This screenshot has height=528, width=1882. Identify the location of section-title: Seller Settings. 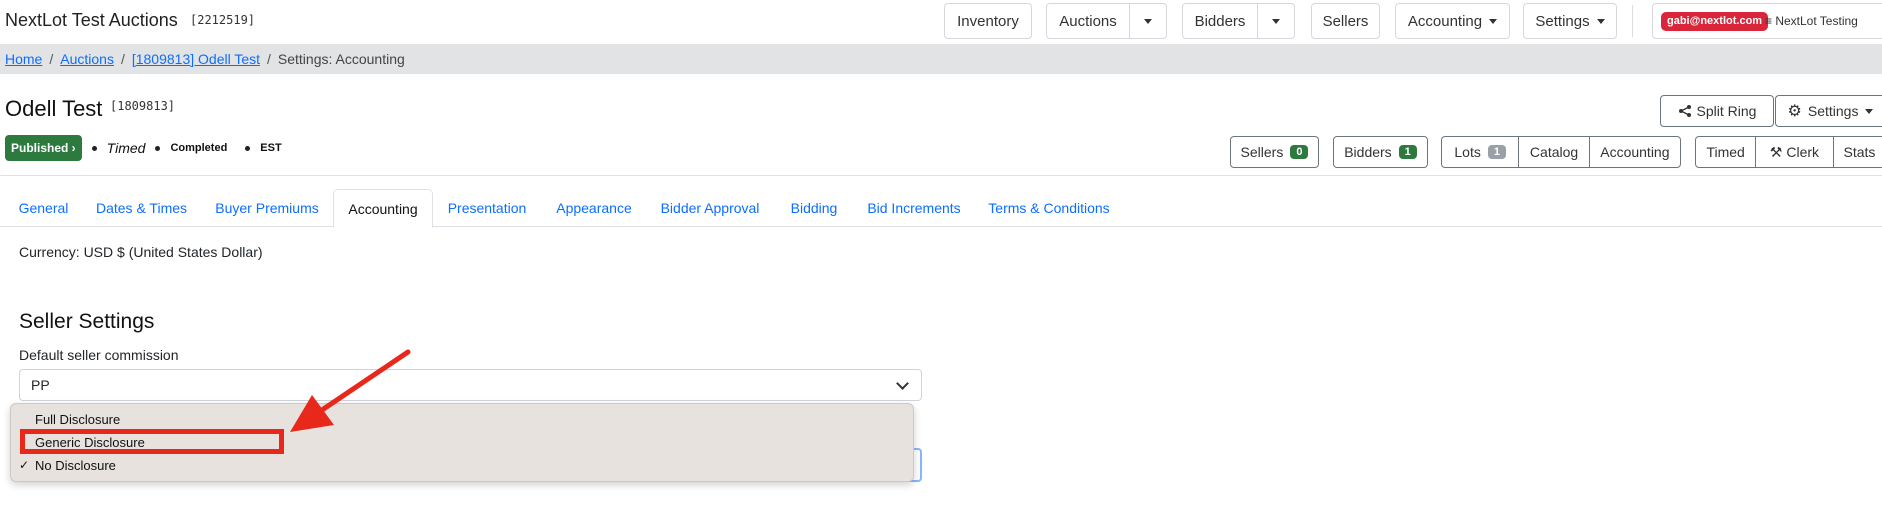
(87, 321).